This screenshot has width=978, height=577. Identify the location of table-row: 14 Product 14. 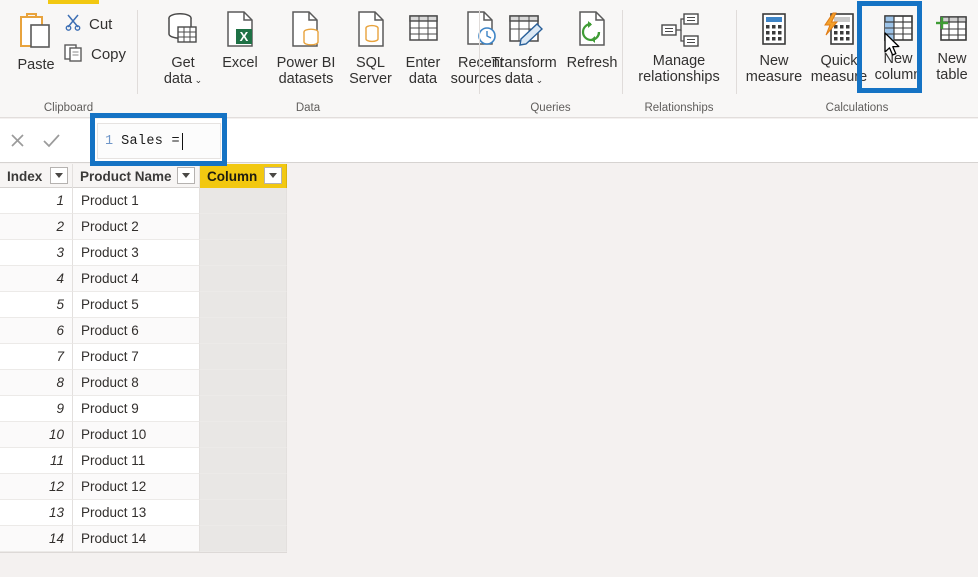
(143, 539).